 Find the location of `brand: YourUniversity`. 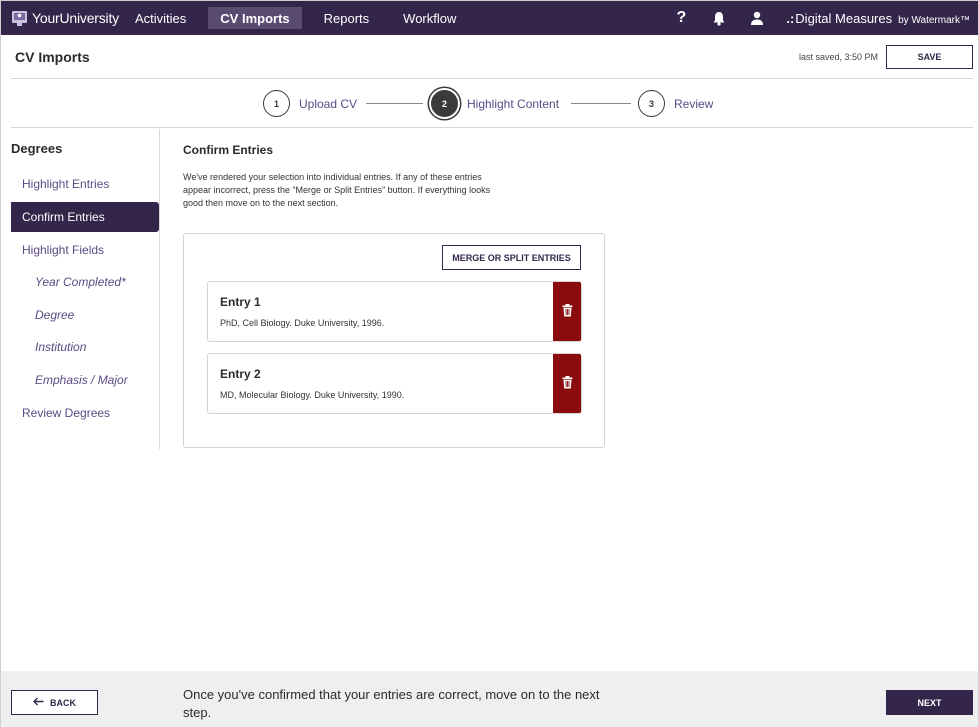

brand: YourUniversity is located at coordinates (62, 18).